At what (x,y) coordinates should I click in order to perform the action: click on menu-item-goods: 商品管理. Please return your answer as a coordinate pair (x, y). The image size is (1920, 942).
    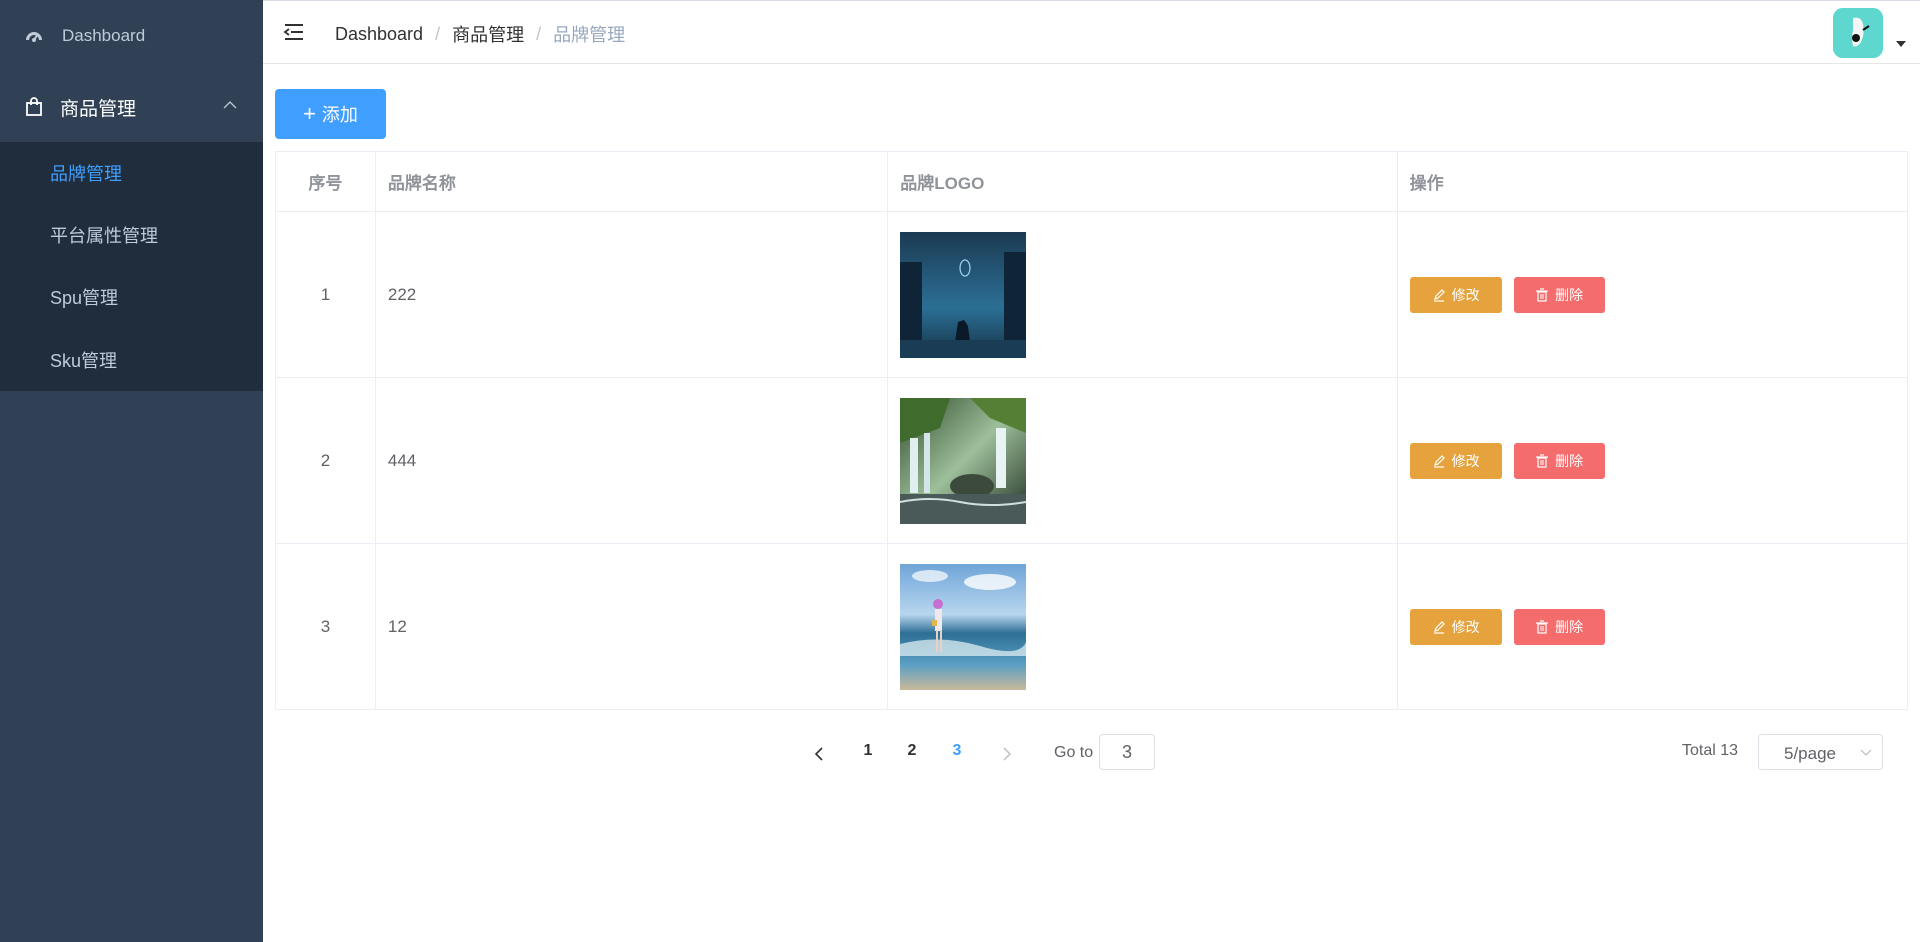
    Looking at the image, I should click on (131, 107).